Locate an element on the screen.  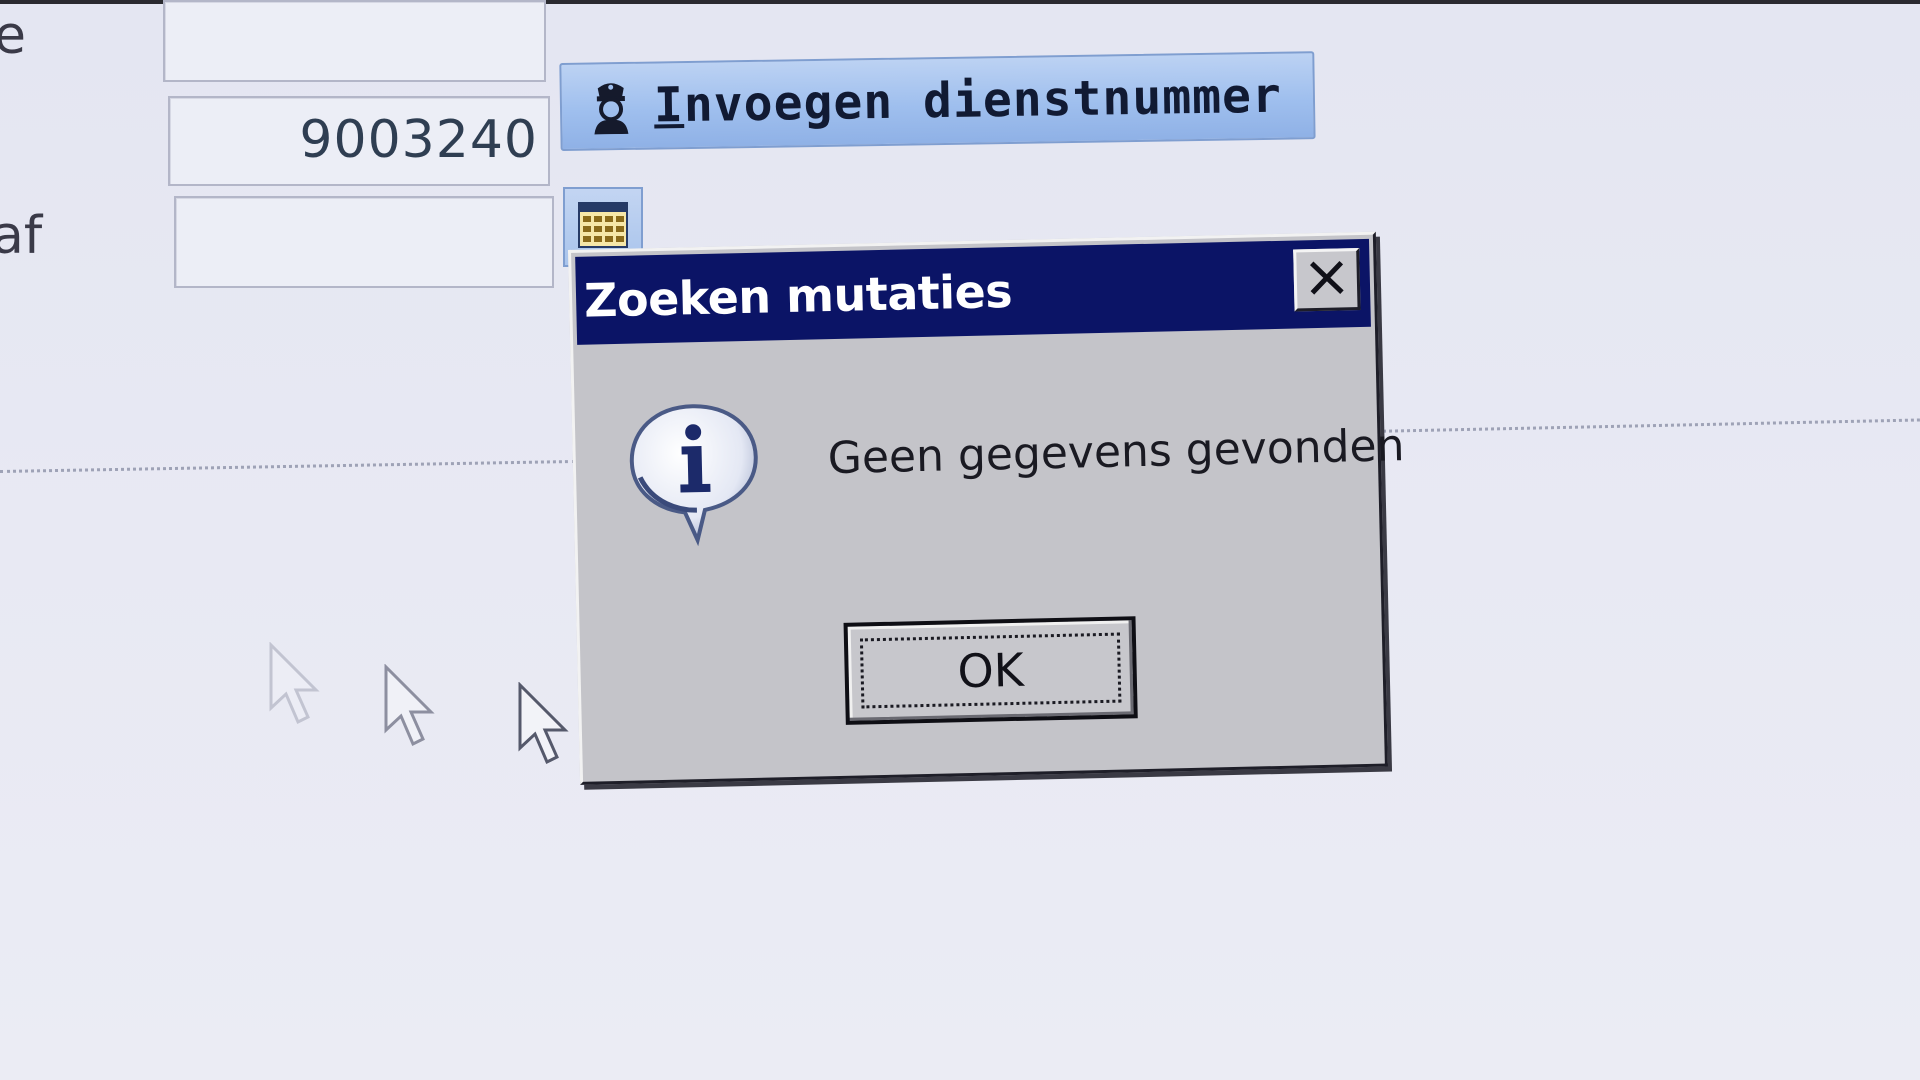
close-icon is located at coordinates (1326, 280).